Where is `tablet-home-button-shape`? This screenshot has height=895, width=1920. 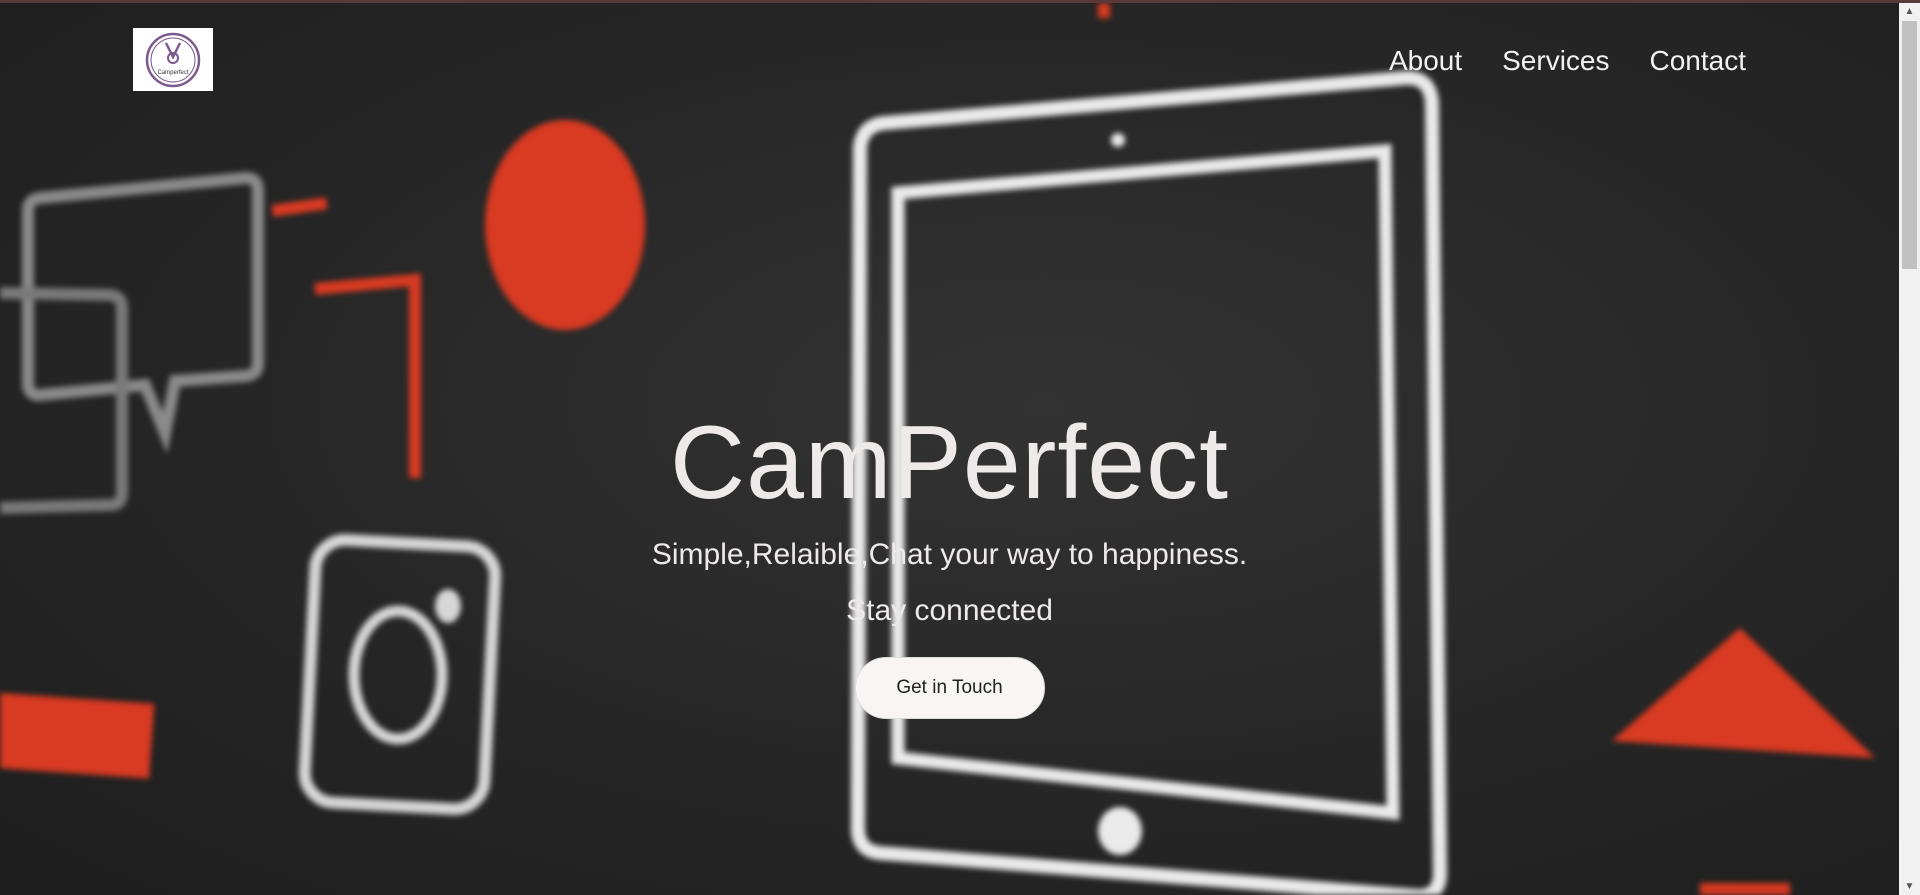 tablet-home-button-shape is located at coordinates (1120, 831).